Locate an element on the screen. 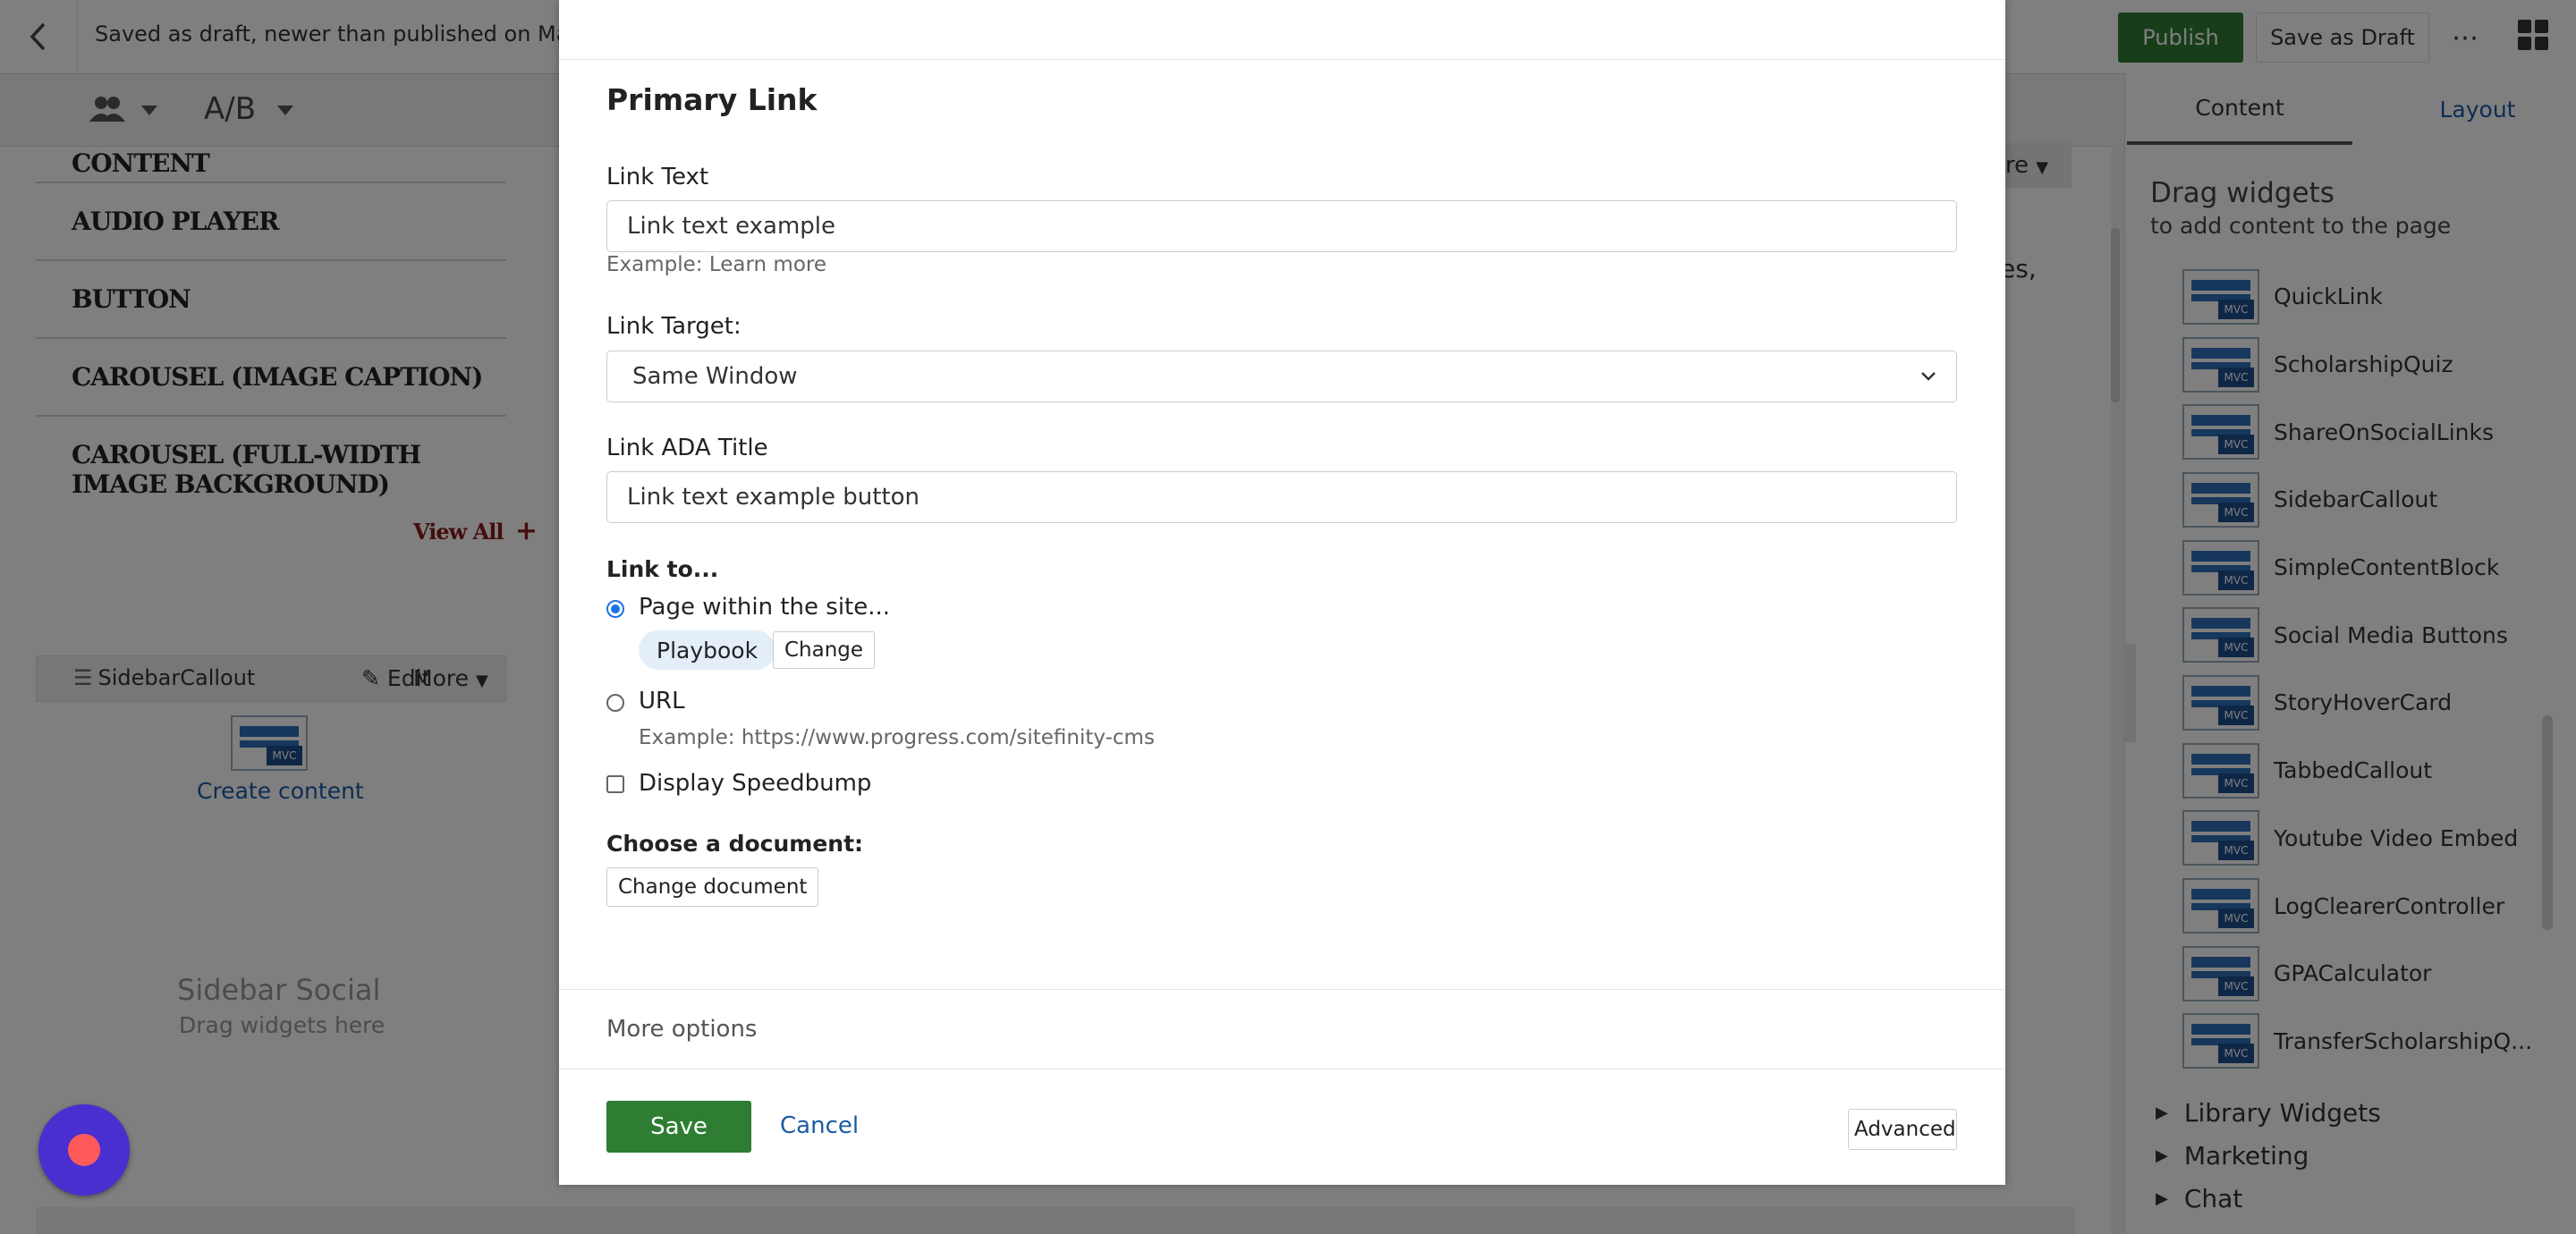 This screenshot has height=1234, width=2576. link-target-select: Same Window is located at coordinates (1281, 376).